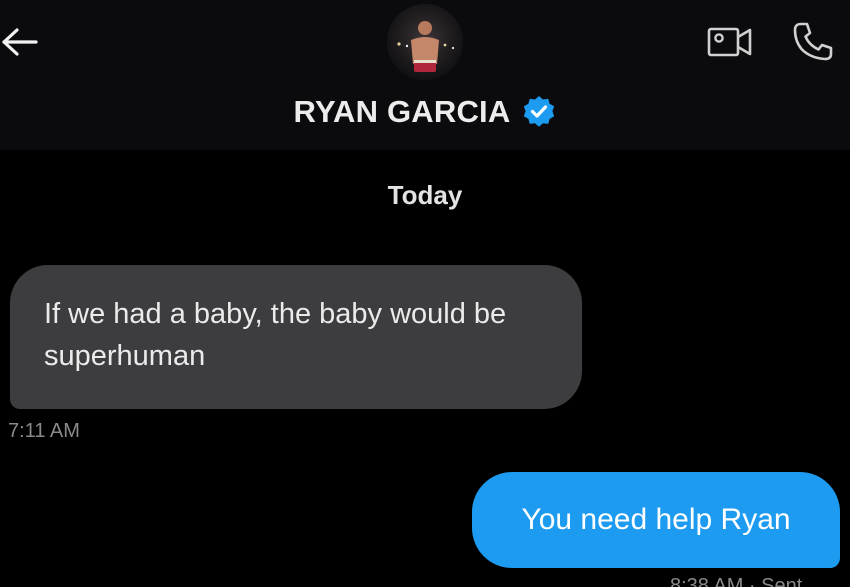 The width and height of the screenshot is (850, 587). I want to click on back-button, so click(22, 42).